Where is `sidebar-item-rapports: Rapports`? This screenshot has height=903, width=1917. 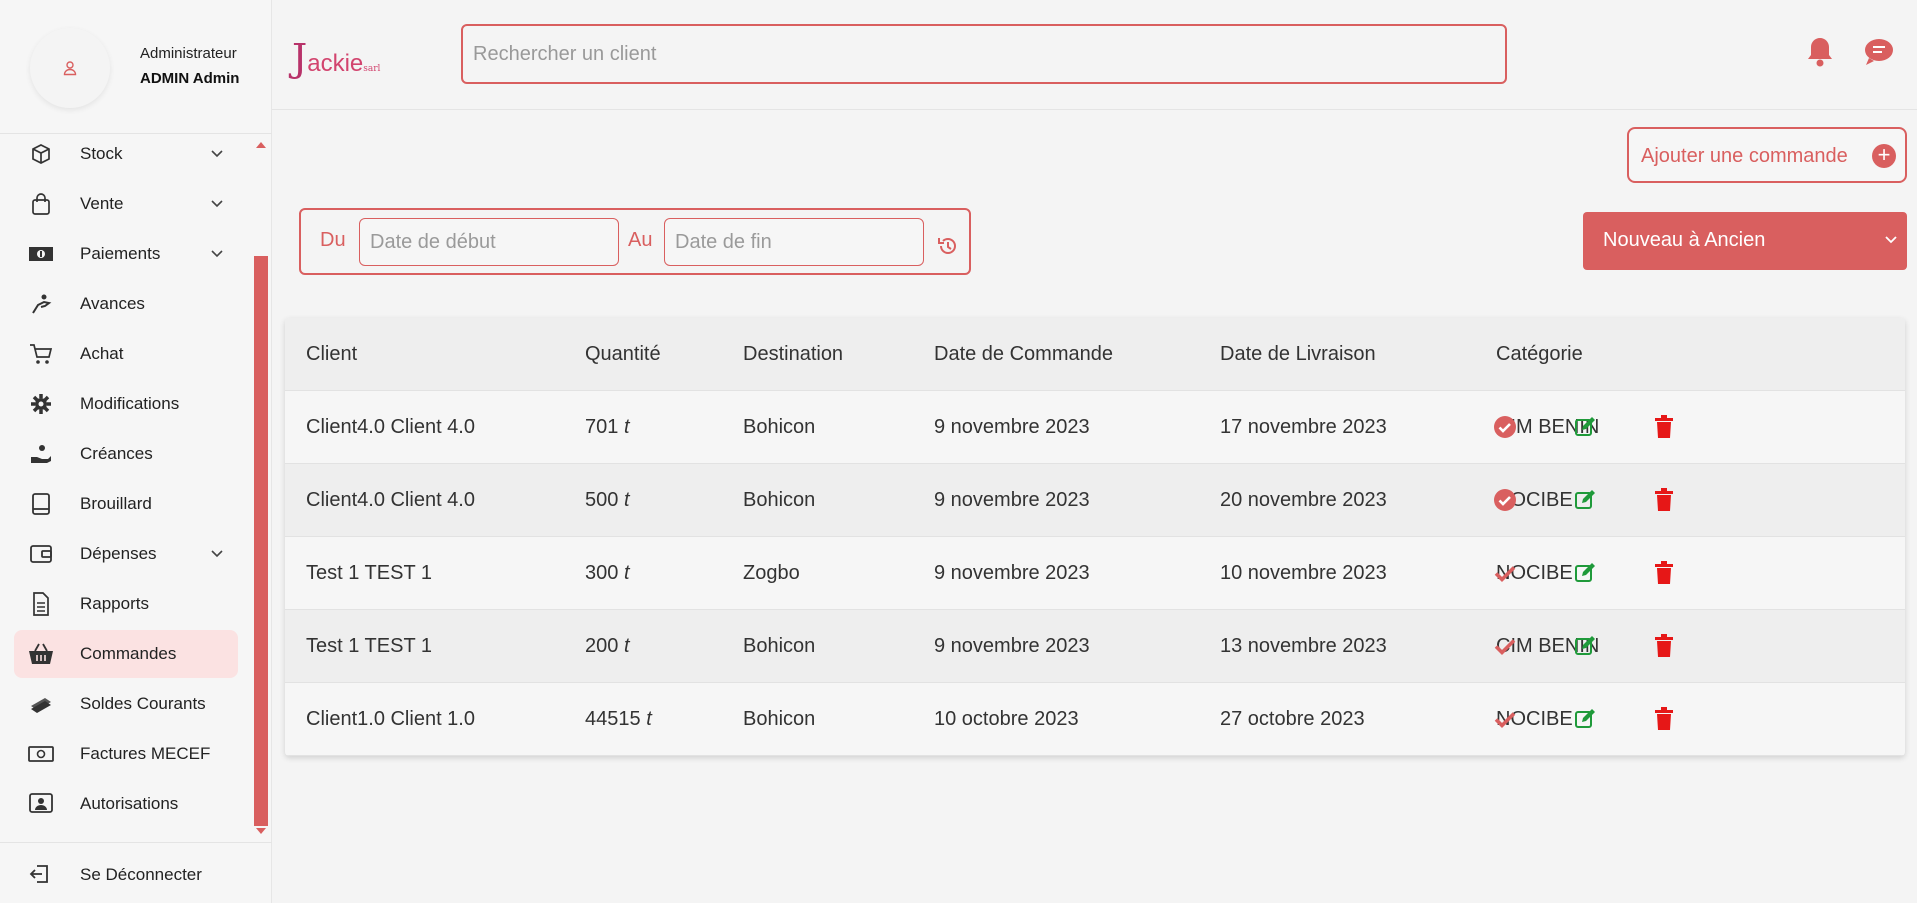 sidebar-item-rapports: Rapports is located at coordinates (126, 604).